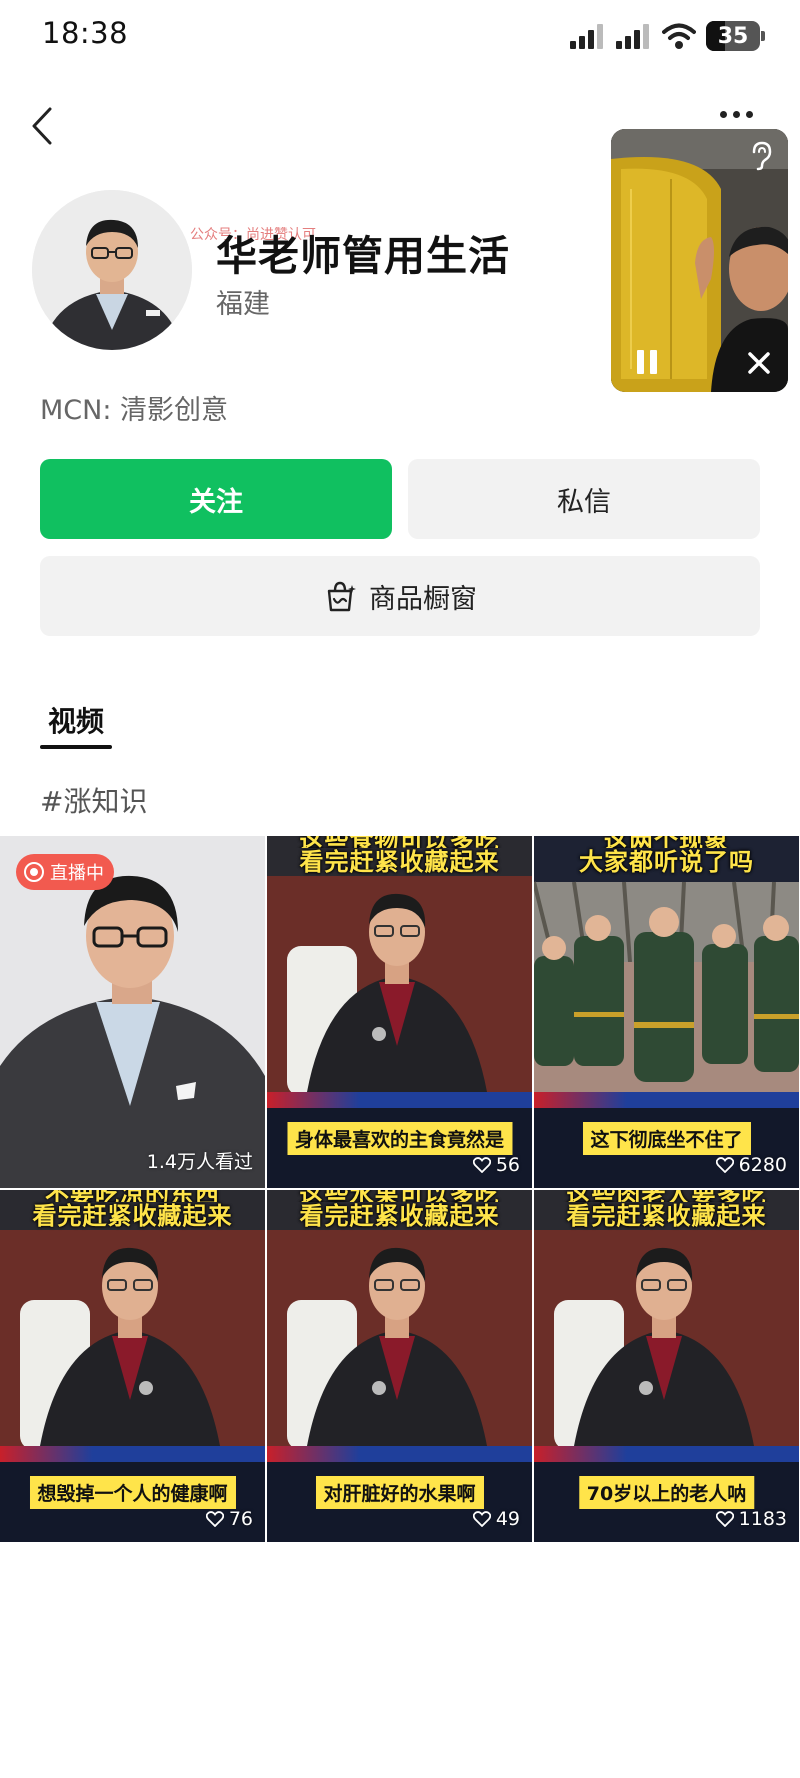 Image resolution: width=800 pixels, height=1778 pixels. What do you see at coordinates (363, 256) in the screenshot?
I see `profile-name: 华老师管用生活` at bounding box center [363, 256].